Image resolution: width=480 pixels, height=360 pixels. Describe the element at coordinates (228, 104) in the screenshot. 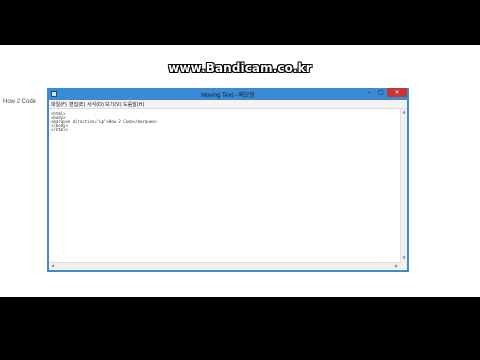

I see `menu-bar: 파일(F) 편집(E) 서식(O) 보기(V) 도움말(H)` at that location.